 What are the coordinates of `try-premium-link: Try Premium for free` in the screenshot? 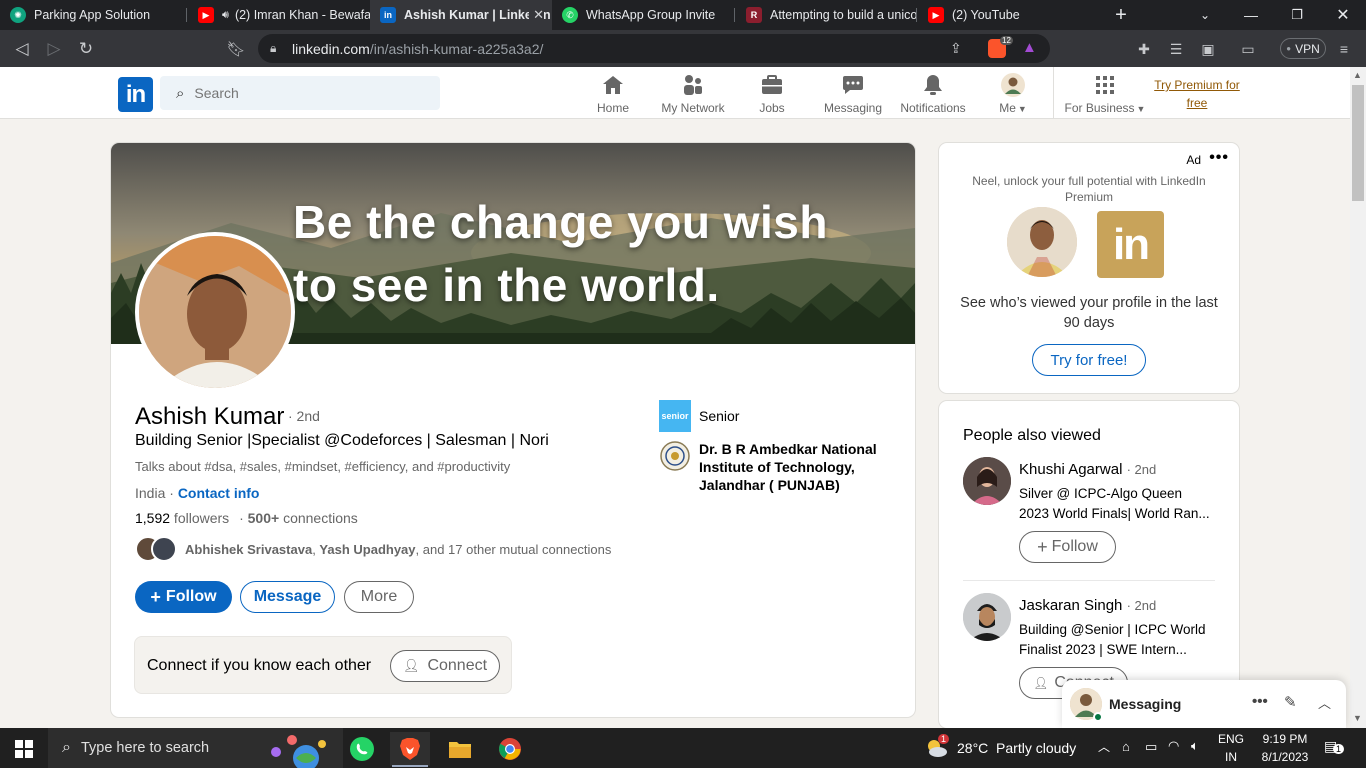 It's located at (1197, 94).